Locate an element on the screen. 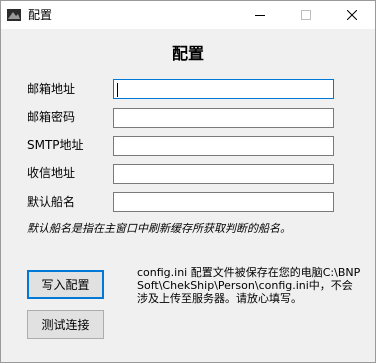  default-ship-hint: 默认船名是指在主窗口中刷新缓存所获取判断的船名。 is located at coordinates (159, 228).